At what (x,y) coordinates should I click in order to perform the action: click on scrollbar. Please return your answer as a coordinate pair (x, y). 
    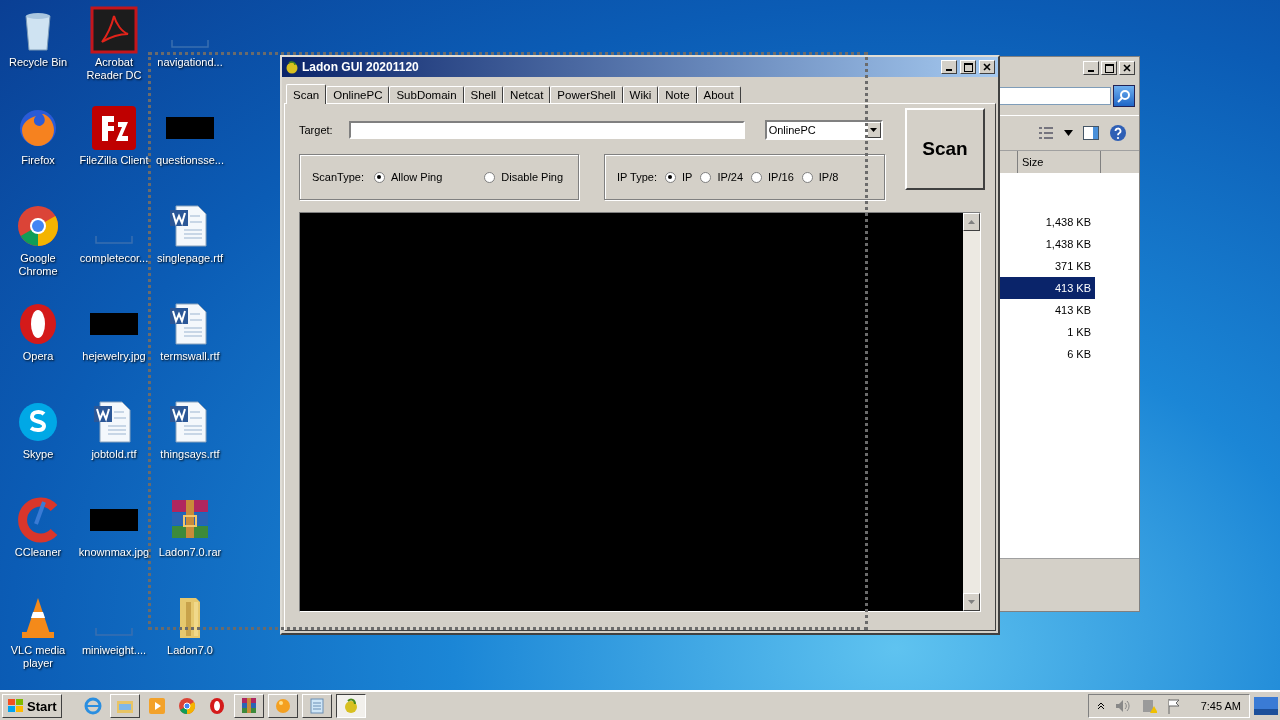
    Looking at the image, I should click on (971, 412).